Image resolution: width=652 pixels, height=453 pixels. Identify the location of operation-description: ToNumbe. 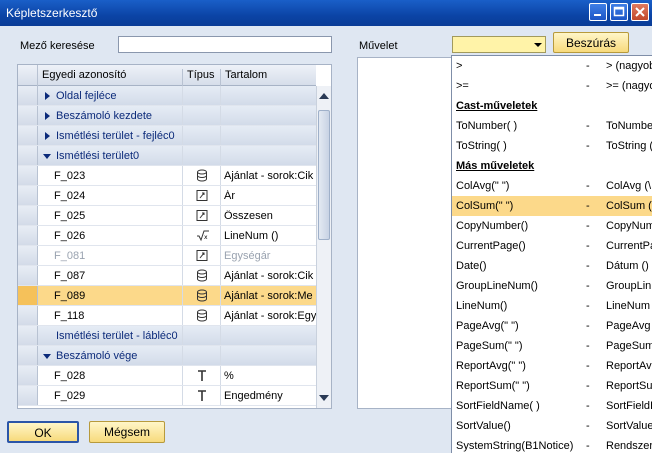
(629, 126).